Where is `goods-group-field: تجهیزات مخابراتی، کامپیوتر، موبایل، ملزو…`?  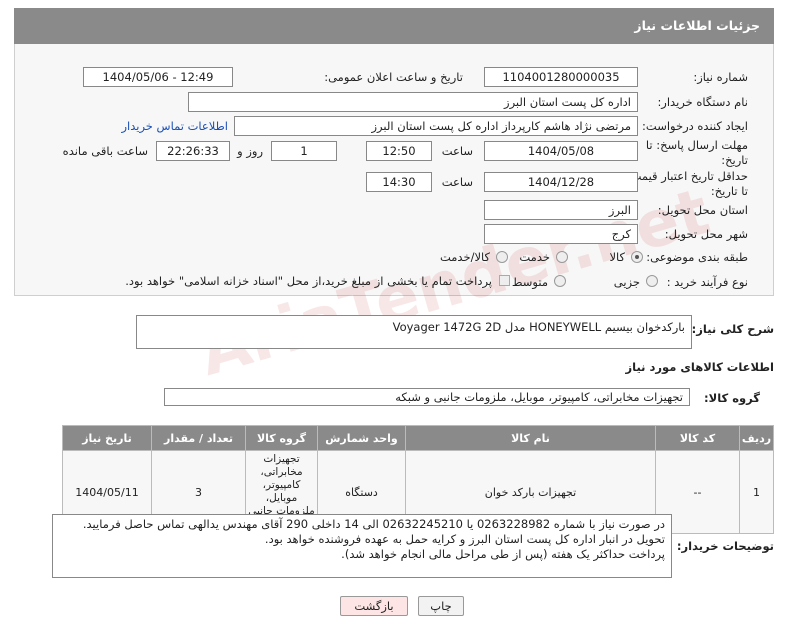
goods-group-field: تجهیزات مخابراتی، کامپیوتر، موبایل، ملزو… is located at coordinates (427, 397).